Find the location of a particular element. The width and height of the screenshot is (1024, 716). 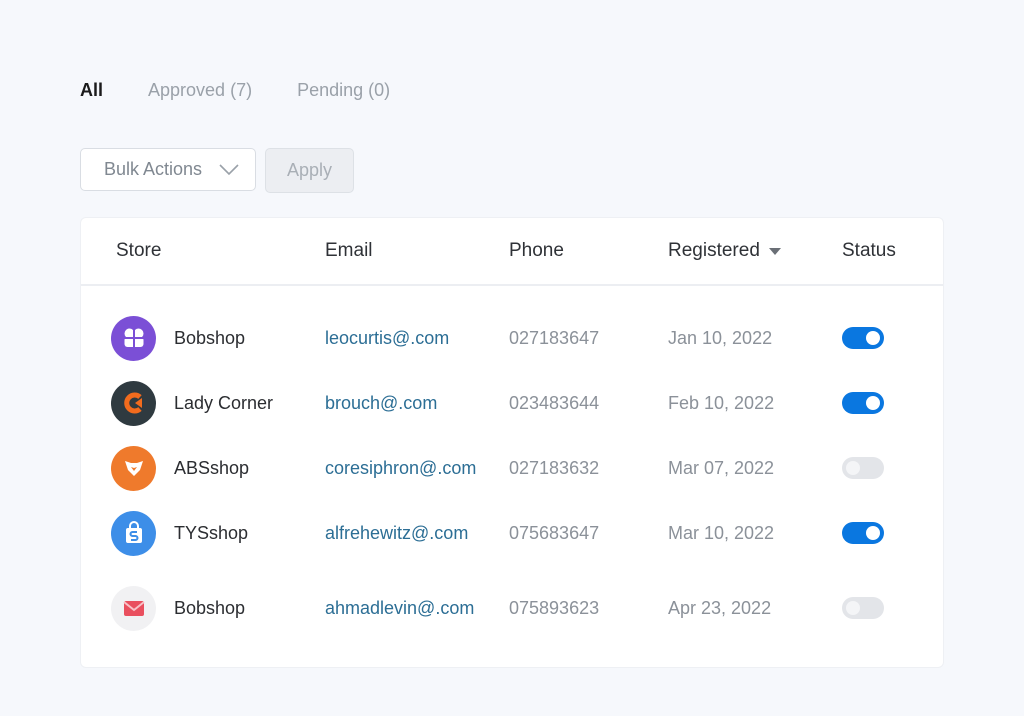

column-header-registered: Registered is located at coordinates (724, 251).